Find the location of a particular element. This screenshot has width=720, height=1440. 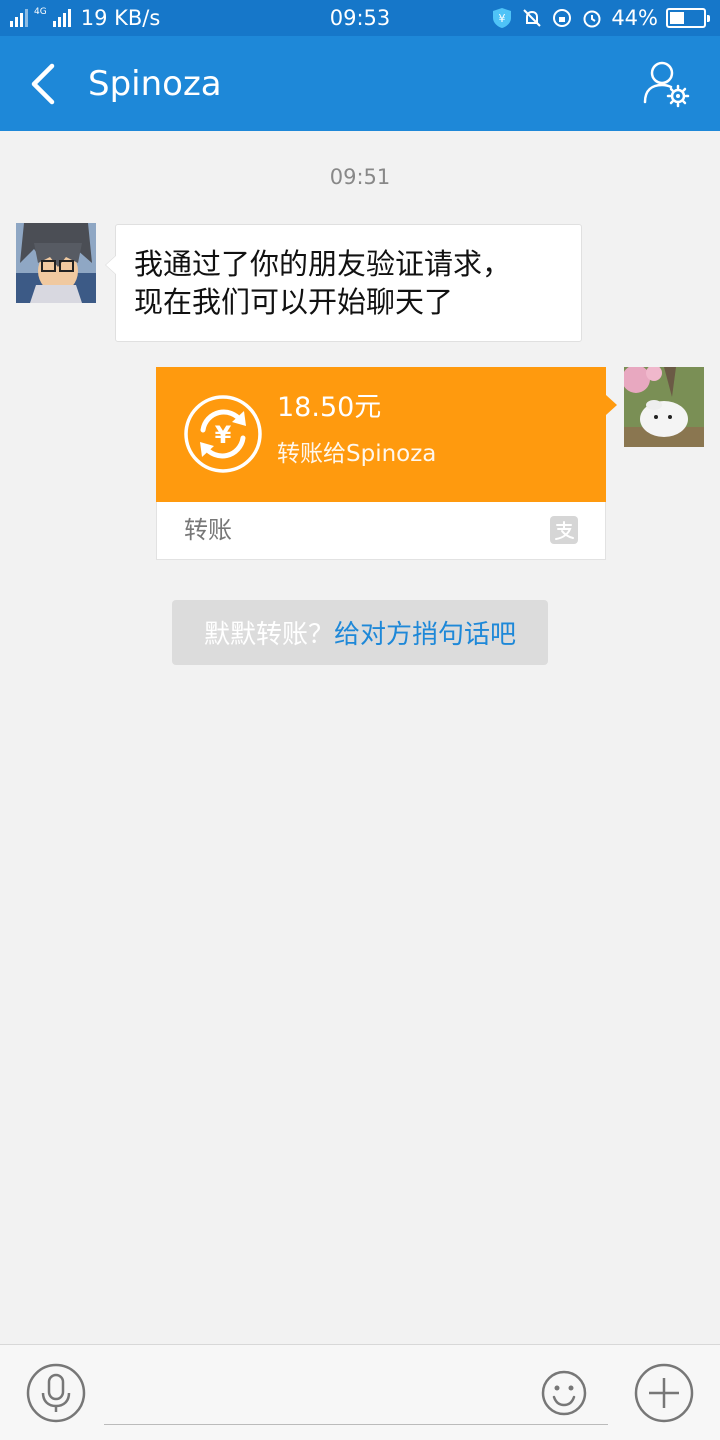

message-line-1: 我通过了你的朋友验证请求， is located at coordinates (323, 264).